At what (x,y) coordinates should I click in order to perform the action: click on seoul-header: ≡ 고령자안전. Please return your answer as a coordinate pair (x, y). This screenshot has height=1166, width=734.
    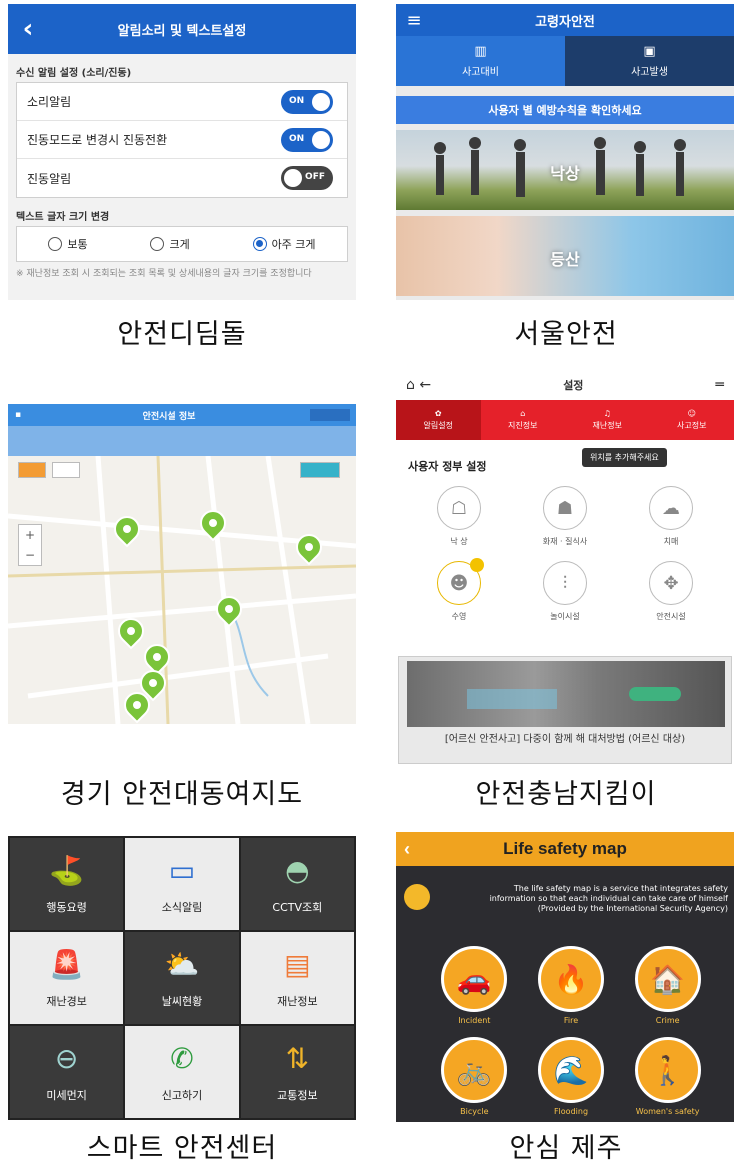
    Looking at the image, I should click on (565, 20).